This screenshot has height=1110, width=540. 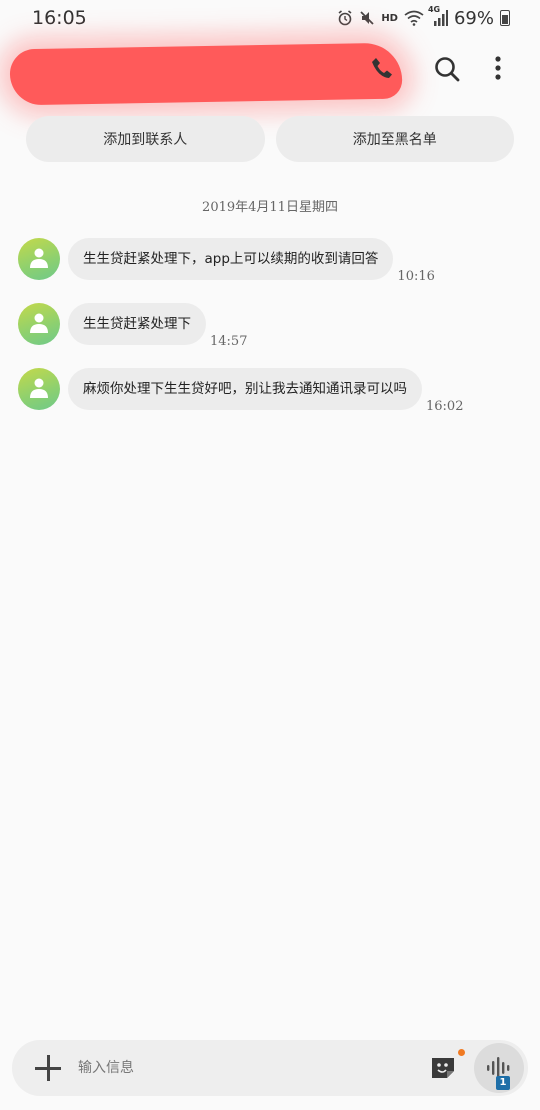 I want to click on search-button, so click(x=447, y=69).